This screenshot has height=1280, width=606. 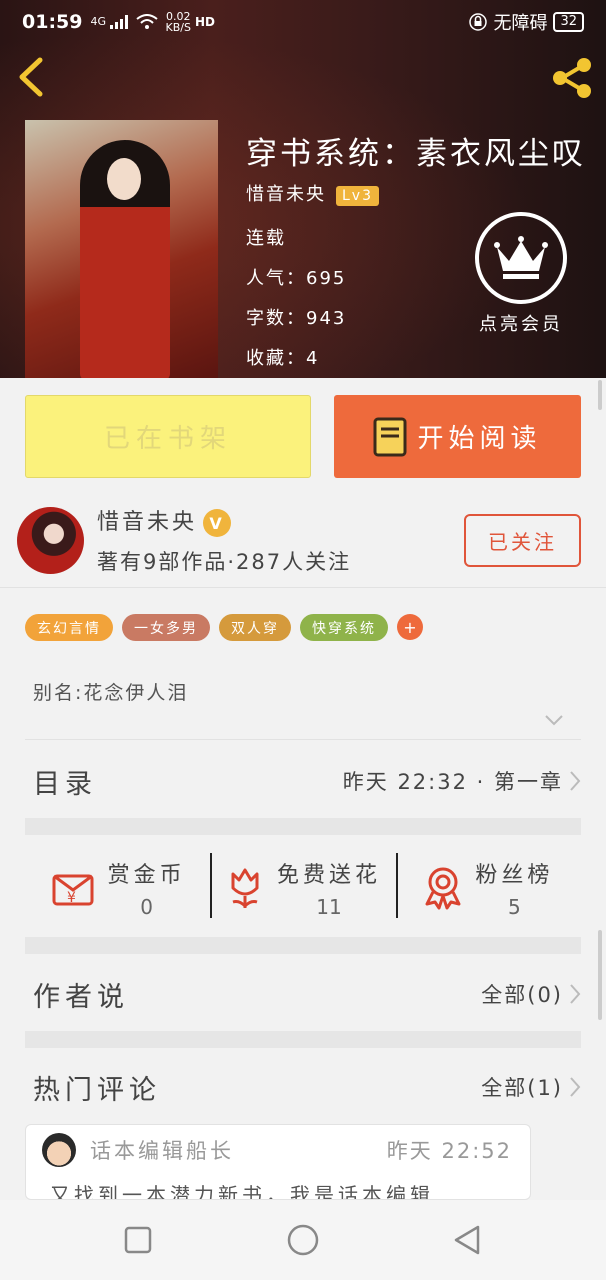 I want to click on book-author: 惜音未央, so click(x=286, y=194).